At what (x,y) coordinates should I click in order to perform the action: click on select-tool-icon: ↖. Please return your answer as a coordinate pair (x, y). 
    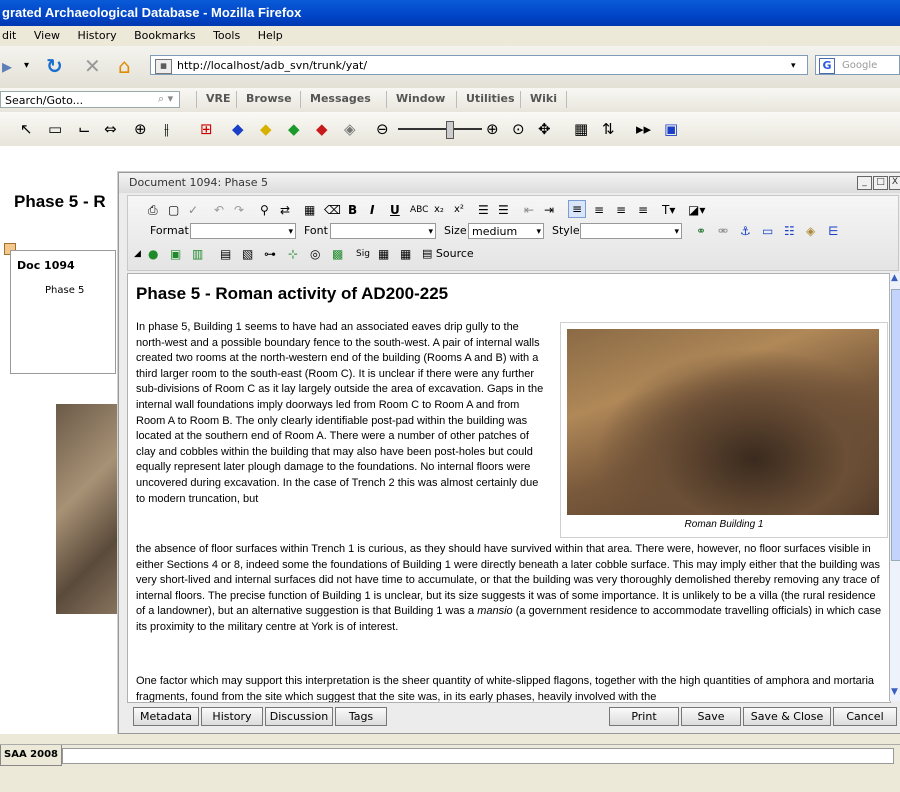
    Looking at the image, I should click on (26, 129).